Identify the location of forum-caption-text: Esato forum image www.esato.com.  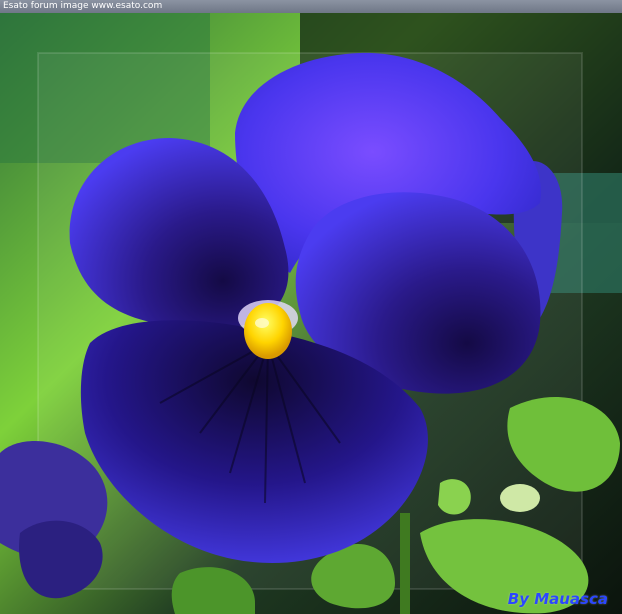
(83, 6).